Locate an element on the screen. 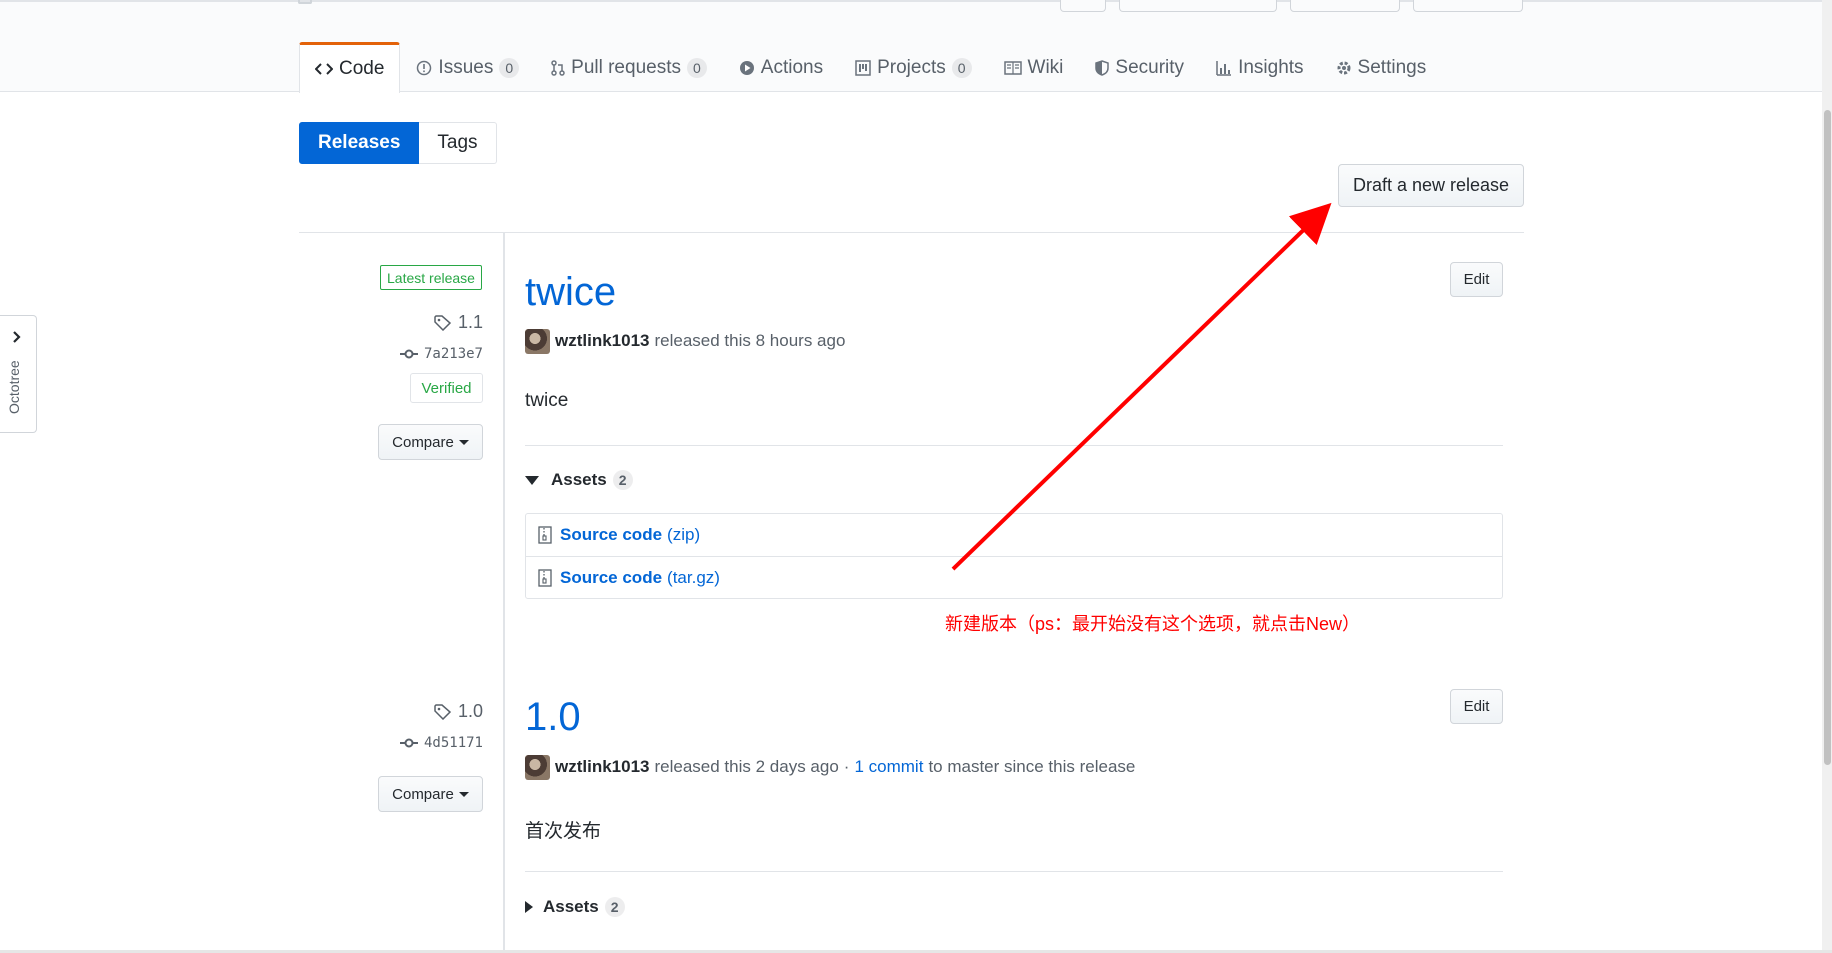 The image size is (1832, 953). release-tag: 1.0 is located at coordinates (458, 711).